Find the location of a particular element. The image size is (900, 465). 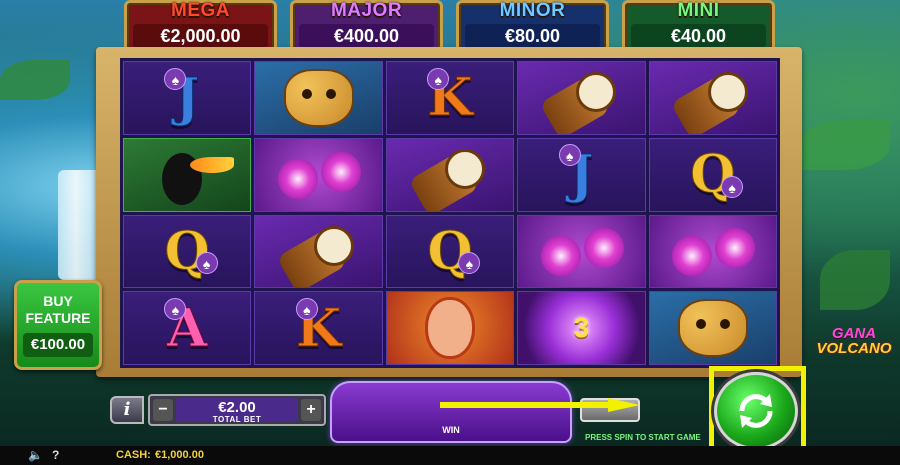

reel-cell-r2-c3 is located at coordinates (450, 174).